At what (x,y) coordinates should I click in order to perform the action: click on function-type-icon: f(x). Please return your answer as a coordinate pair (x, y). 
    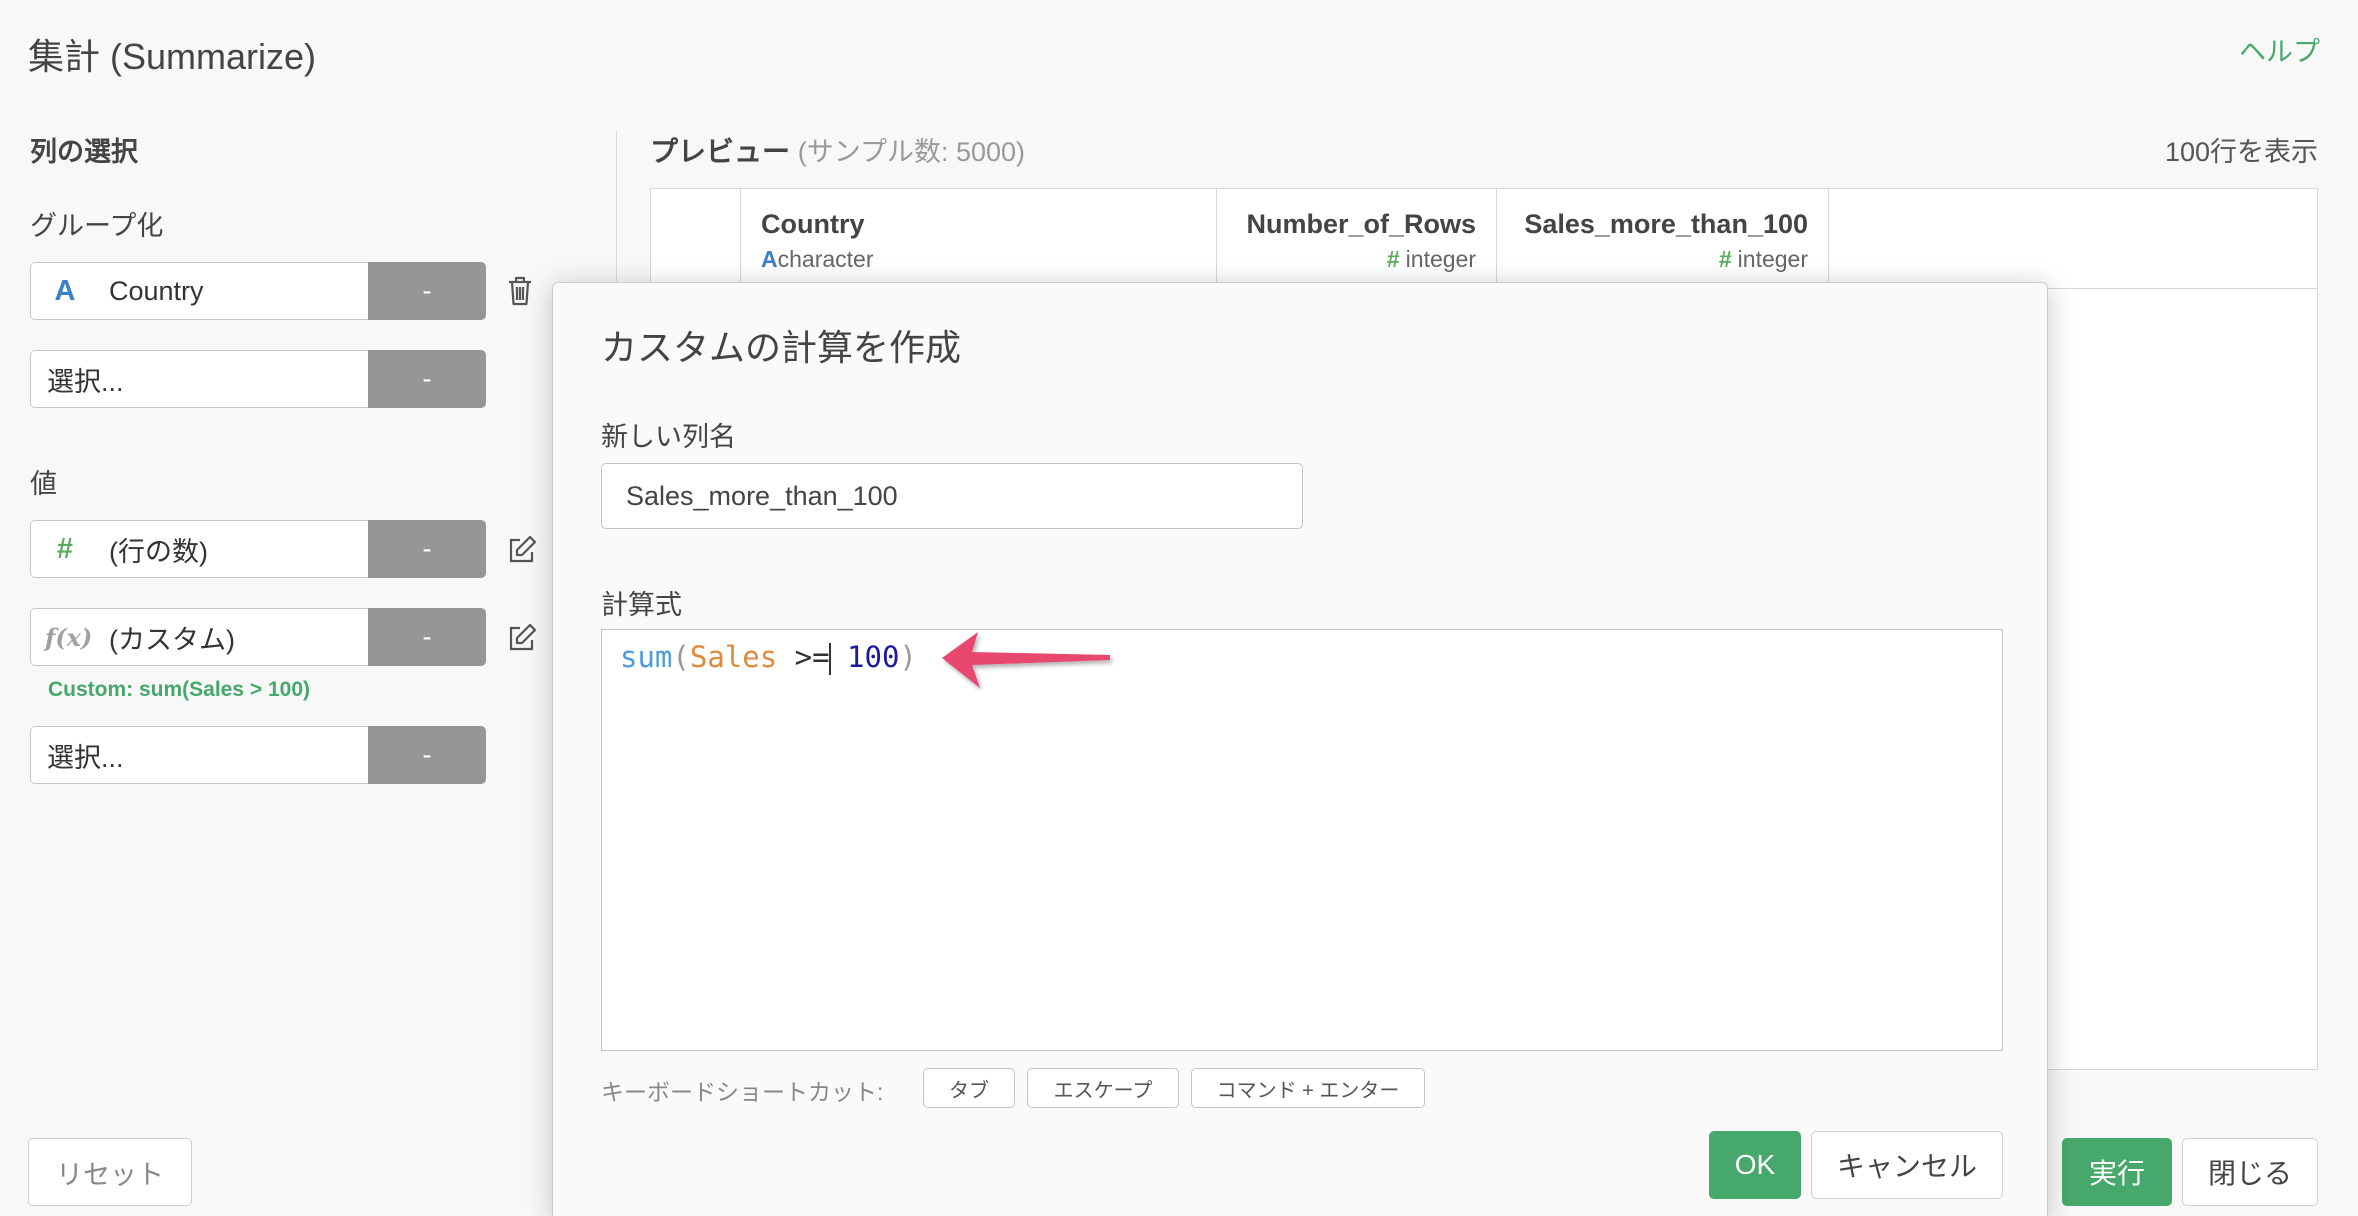
    Looking at the image, I should click on (69, 637).